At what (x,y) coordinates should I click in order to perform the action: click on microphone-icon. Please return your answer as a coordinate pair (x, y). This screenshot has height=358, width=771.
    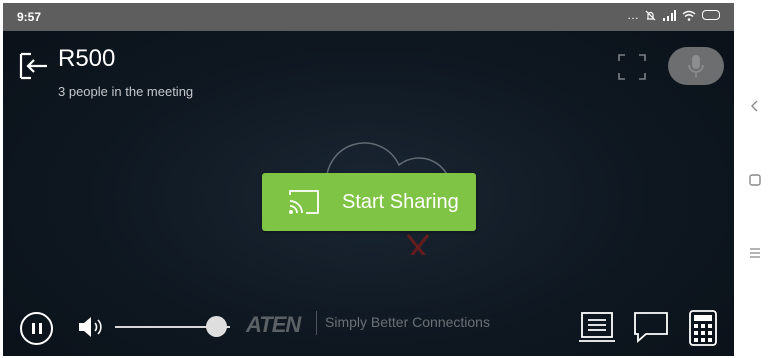
    Looking at the image, I should click on (696, 66).